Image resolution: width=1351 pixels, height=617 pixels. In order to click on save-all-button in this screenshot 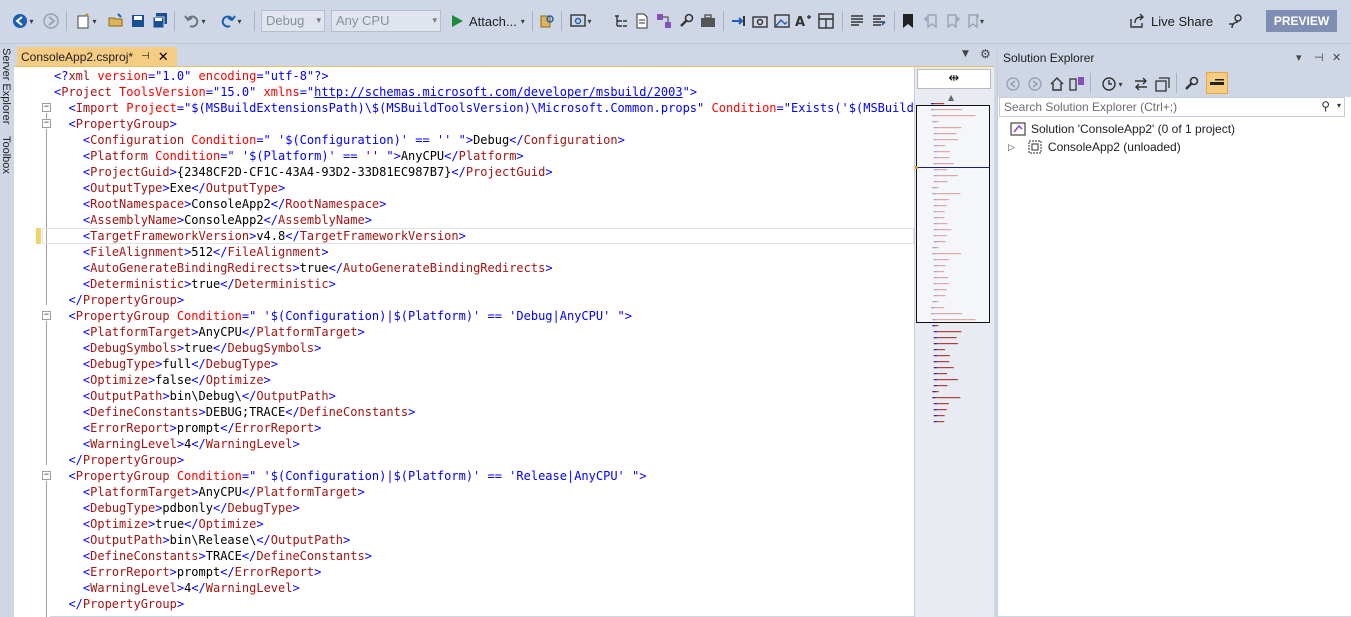, I will do `click(160, 21)`.